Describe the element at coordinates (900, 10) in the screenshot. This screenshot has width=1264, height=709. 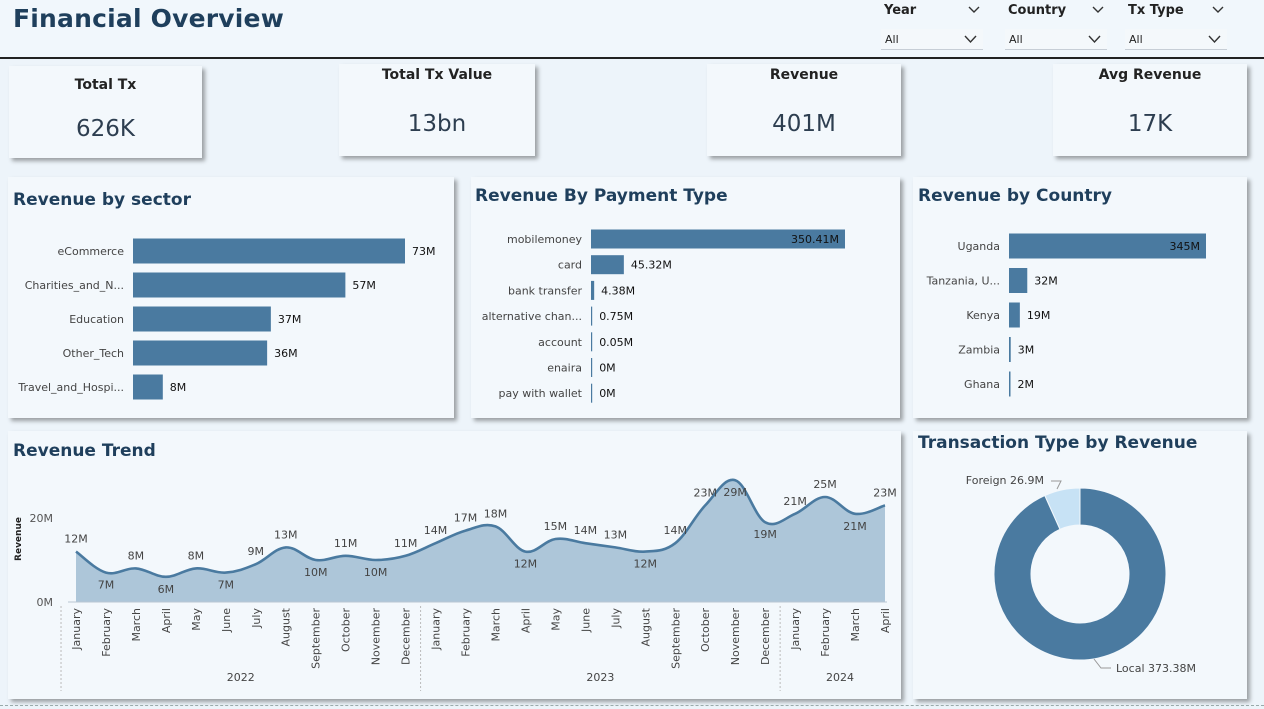
I see `year-slicer-label: Year` at that location.